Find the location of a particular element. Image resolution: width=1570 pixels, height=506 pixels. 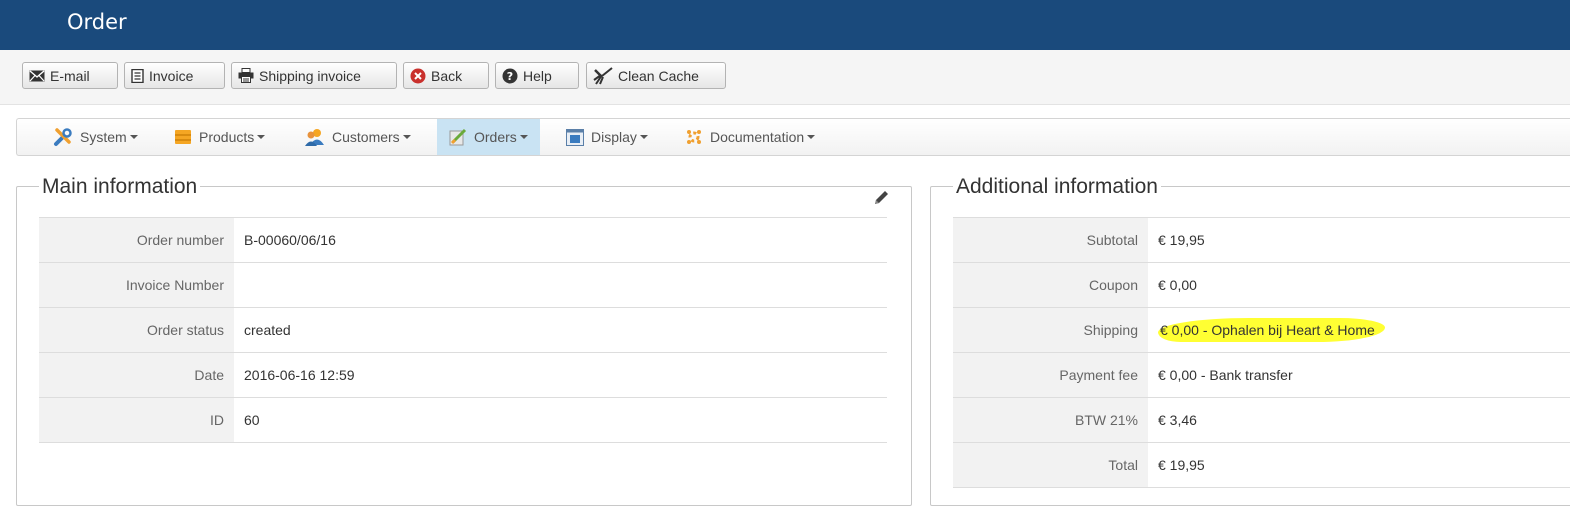

email-button-label: E-mail is located at coordinates (70, 75).